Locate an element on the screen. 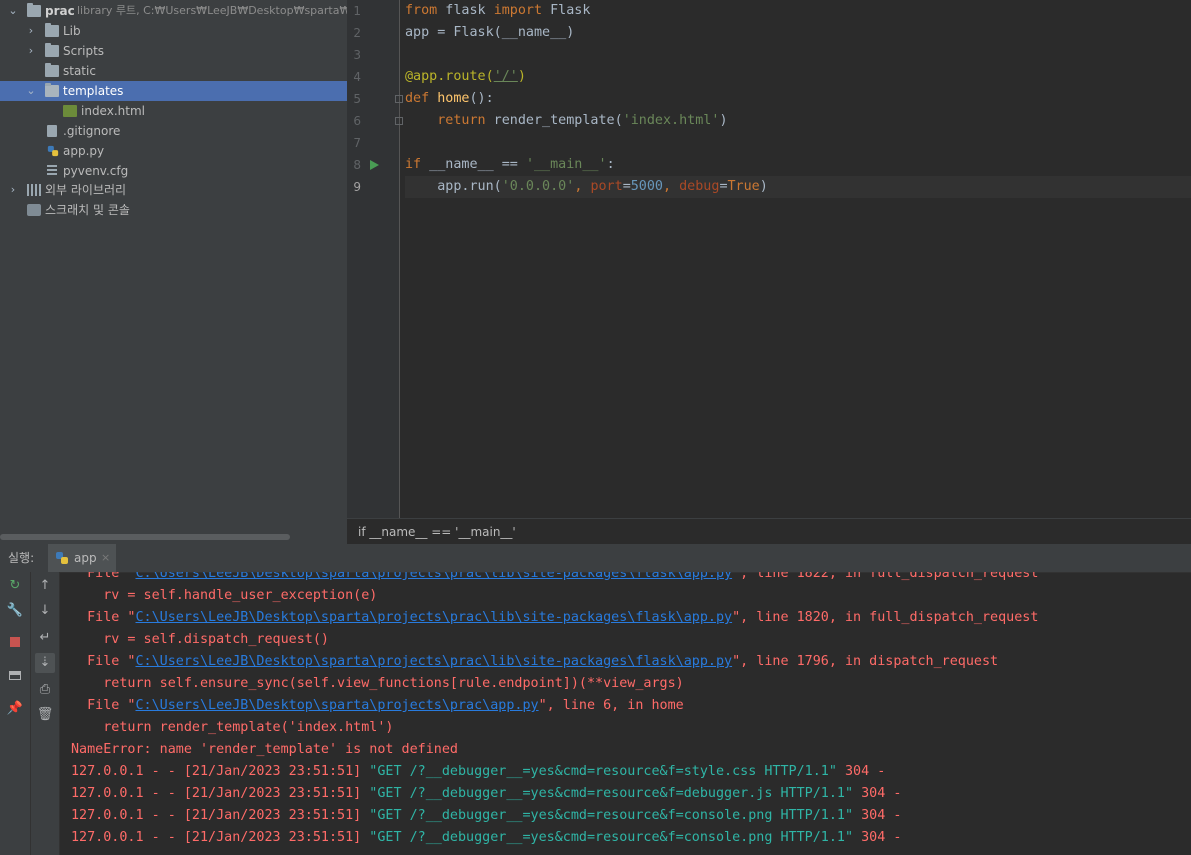 The width and height of the screenshot is (1191, 855). tree-item-gitignore: .gitignore is located at coordinates (173, 131).